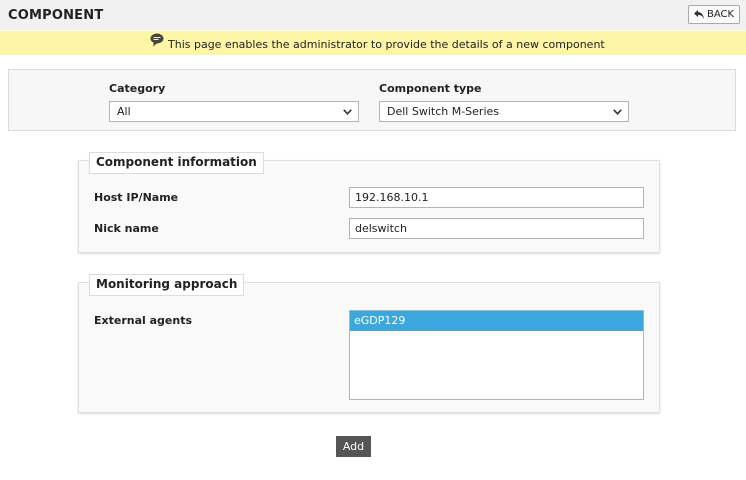 This screenshot has height=480, width=746. What do you see at coordinates (234, 111) in the screenshot?
I see `category-select: All` at bounding box center [234, 111].